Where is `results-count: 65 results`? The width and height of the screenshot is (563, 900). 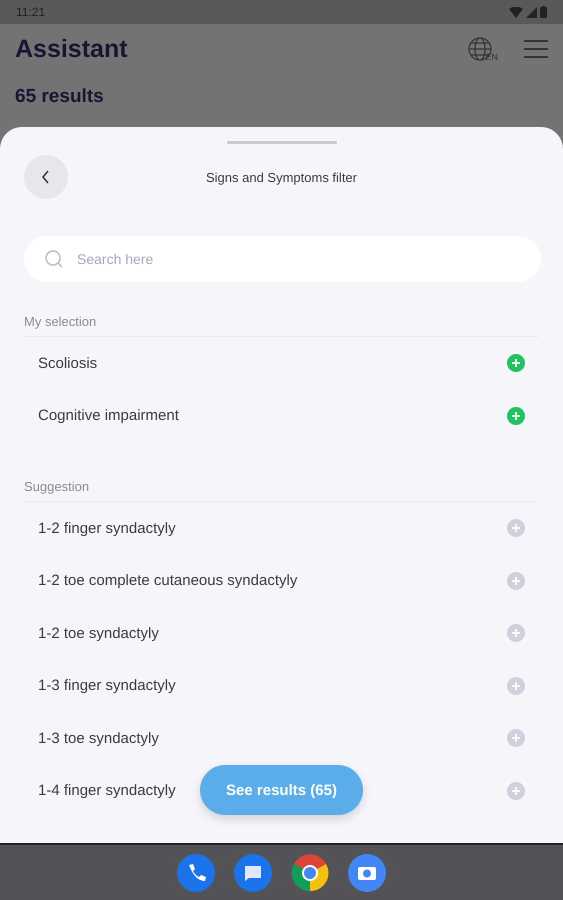 results-count: 65 results is located at coordinates (59, 97).